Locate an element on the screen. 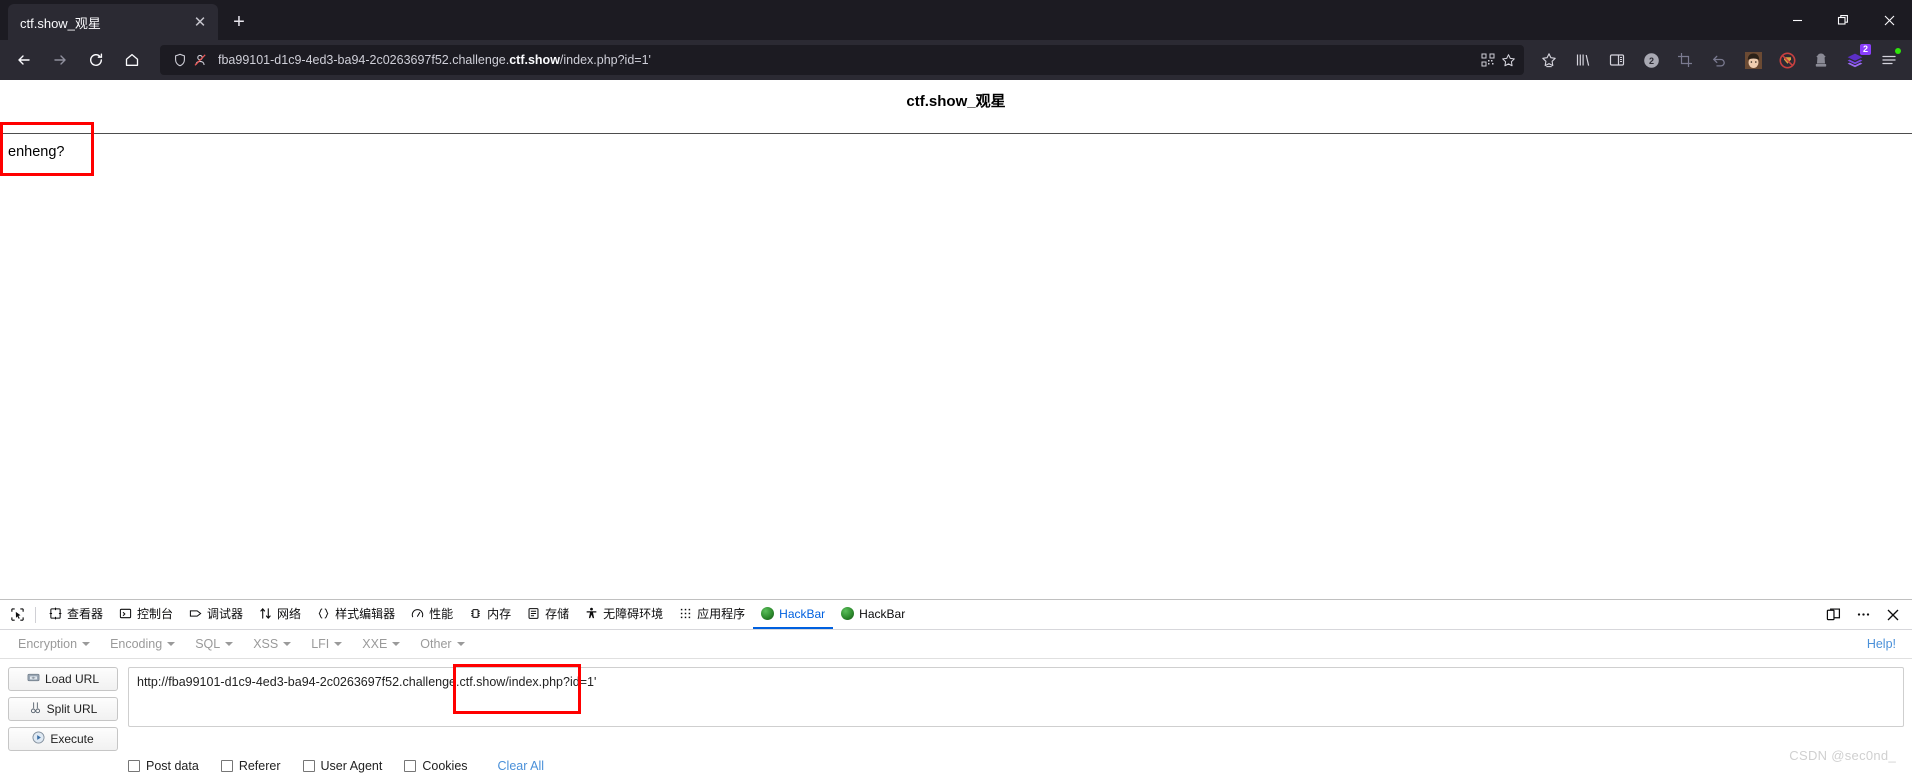  hackbar-body: Load URL Split URL Execute is located at coordinates (956, 705).